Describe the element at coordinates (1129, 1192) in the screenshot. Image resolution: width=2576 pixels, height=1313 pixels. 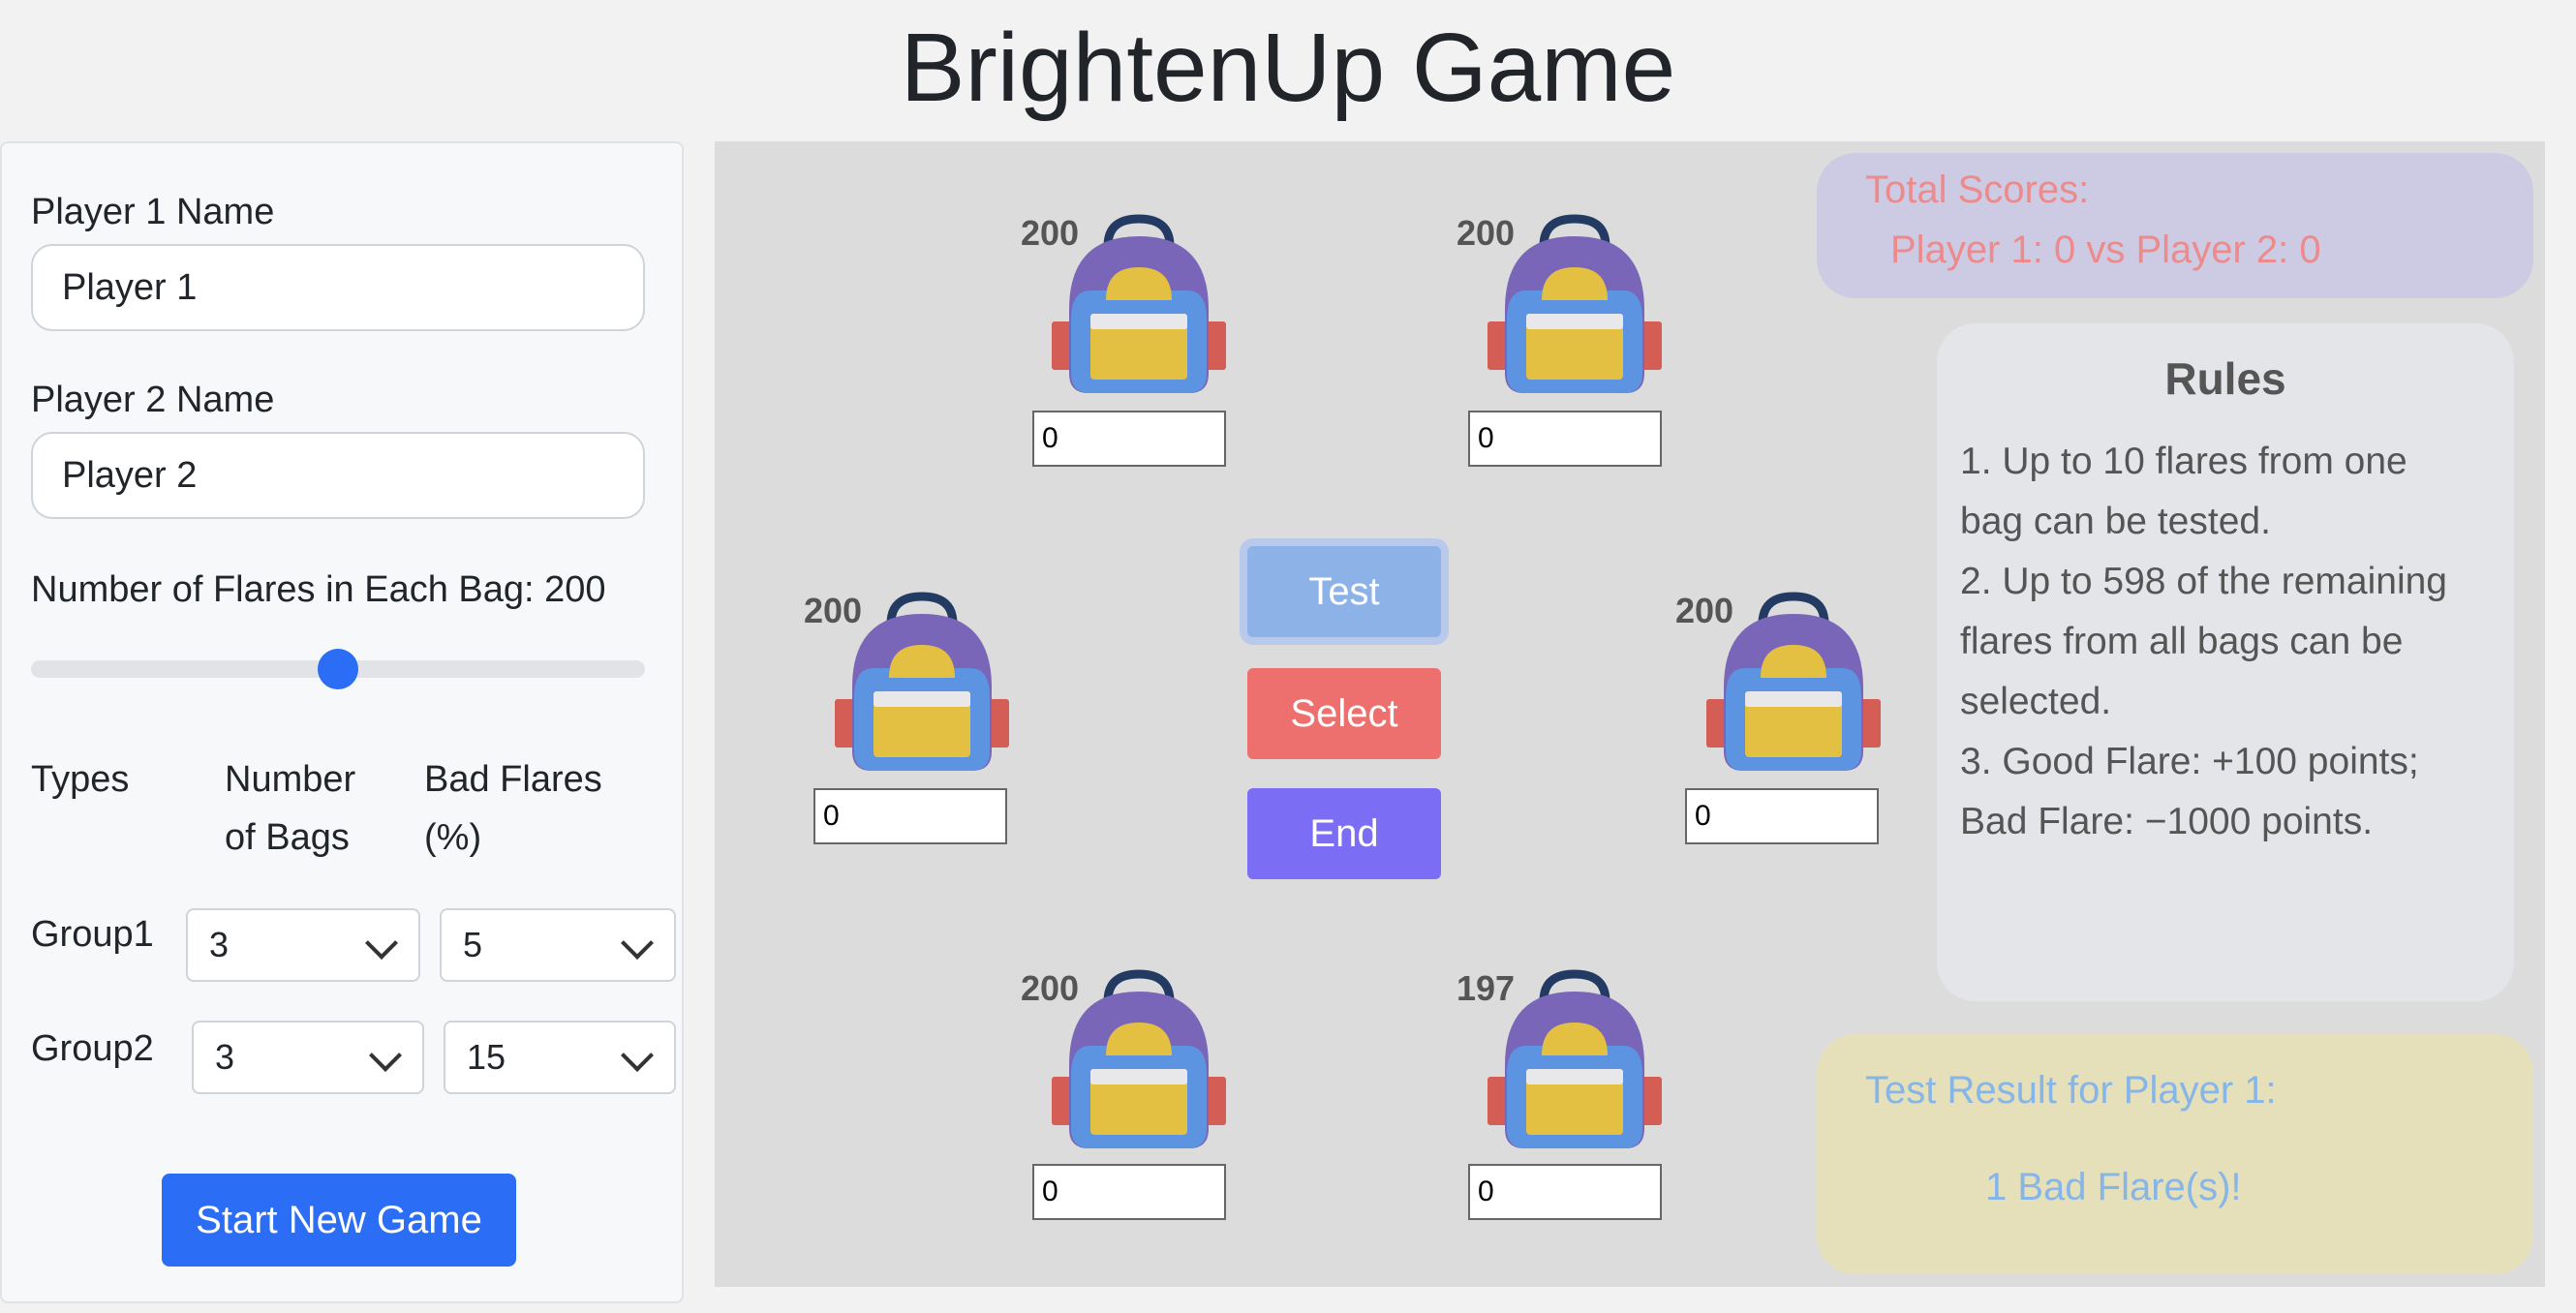
I see `bag-5-input: 0` at that location.